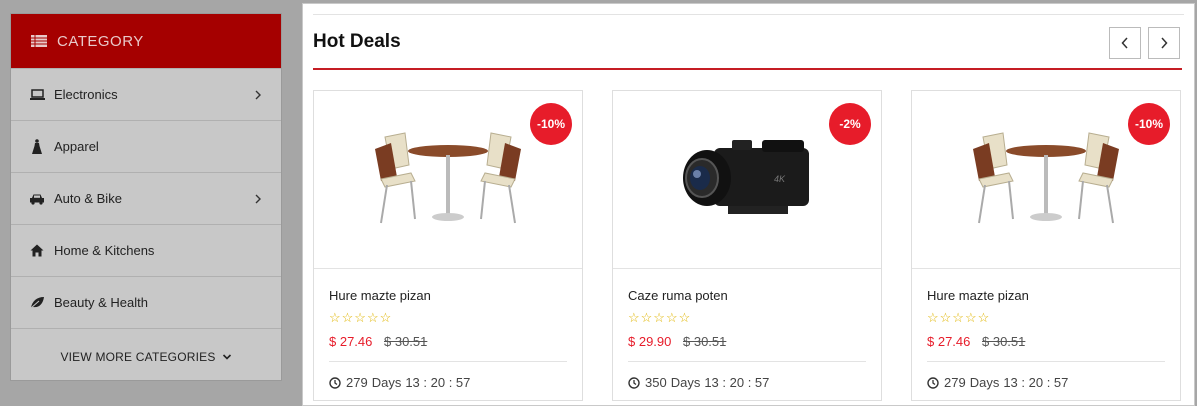  I want to click on next-button, so click(1164, 43).